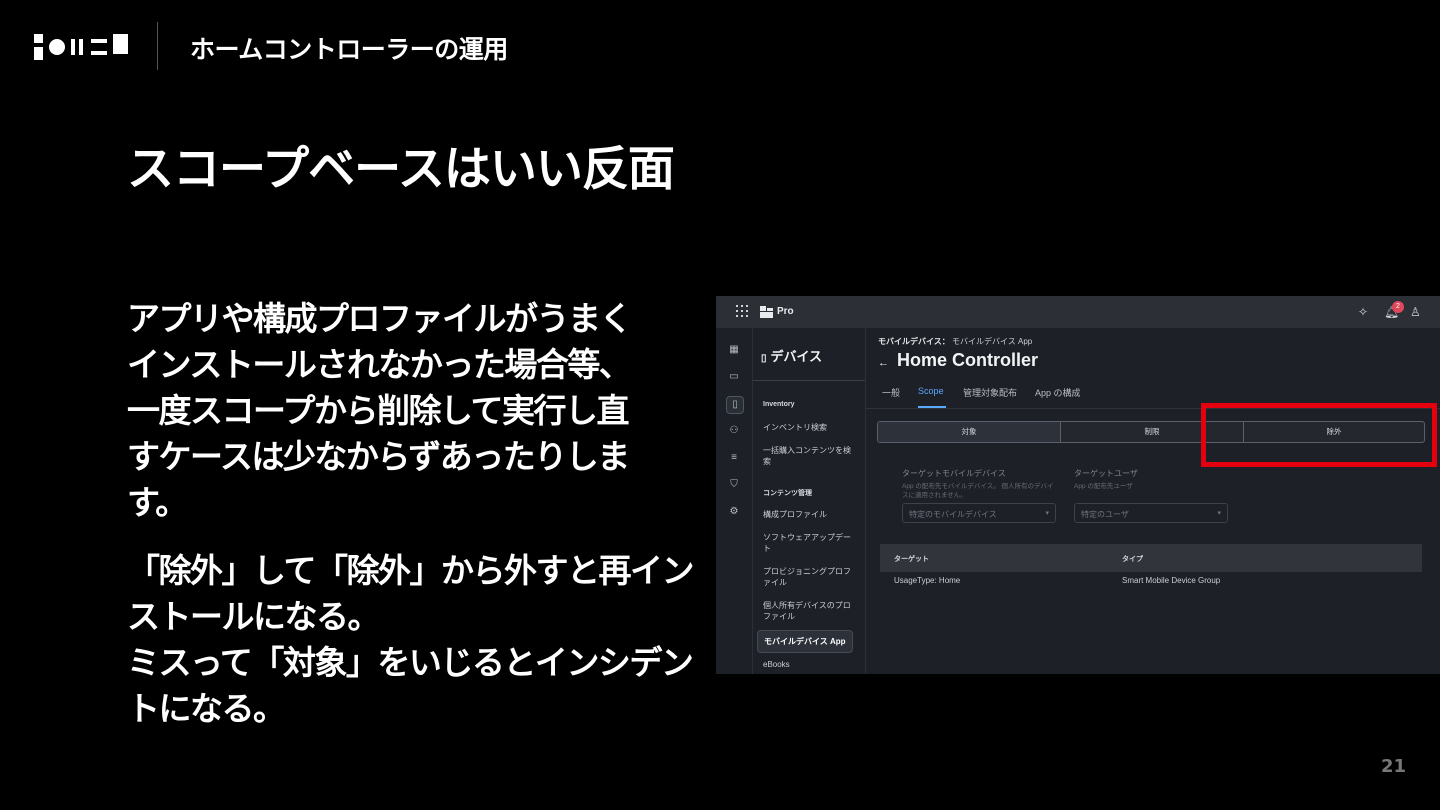 The width and height of the screenshot is (1440, 810). What do you see at coordinates (883, 363) in the screenshot?
I see `back-arrow-icon: ←` at bounding box center [883, 363].